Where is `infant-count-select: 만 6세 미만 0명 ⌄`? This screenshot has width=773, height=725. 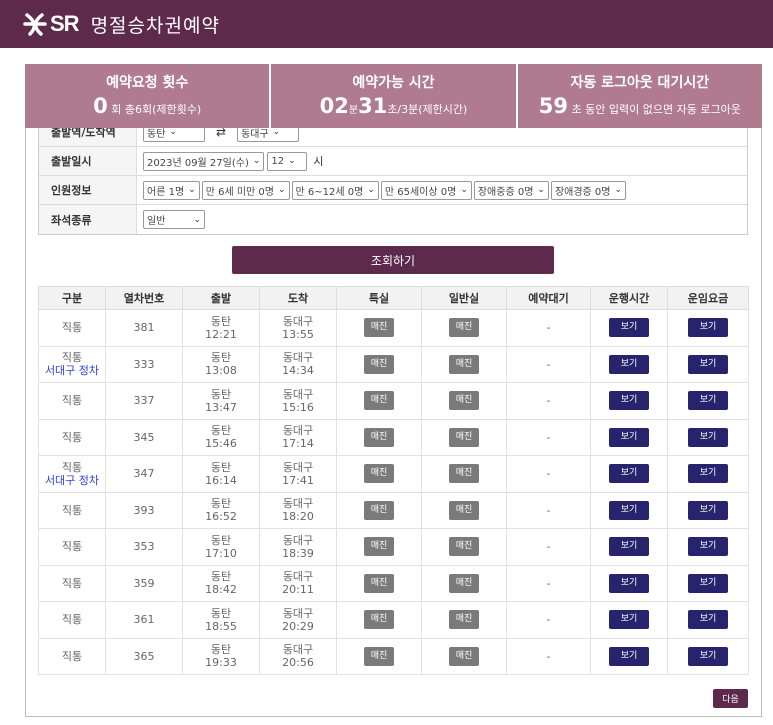 infant-count-select: 만 6세 미만 0명 ⌄ is located at coordinates (245, 190).